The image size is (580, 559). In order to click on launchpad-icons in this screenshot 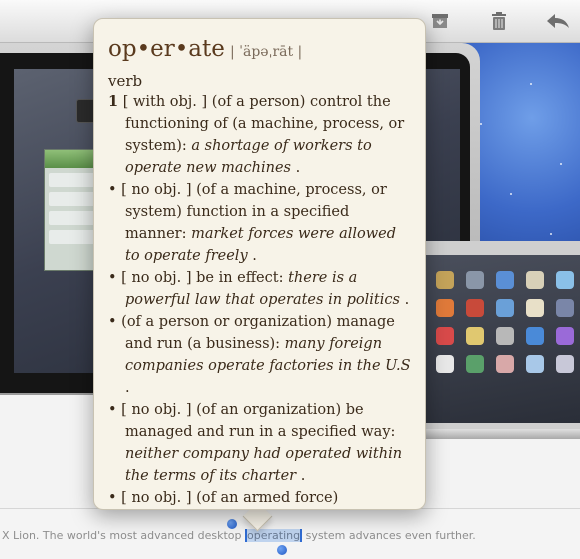, I will do `click(506, 322)`.